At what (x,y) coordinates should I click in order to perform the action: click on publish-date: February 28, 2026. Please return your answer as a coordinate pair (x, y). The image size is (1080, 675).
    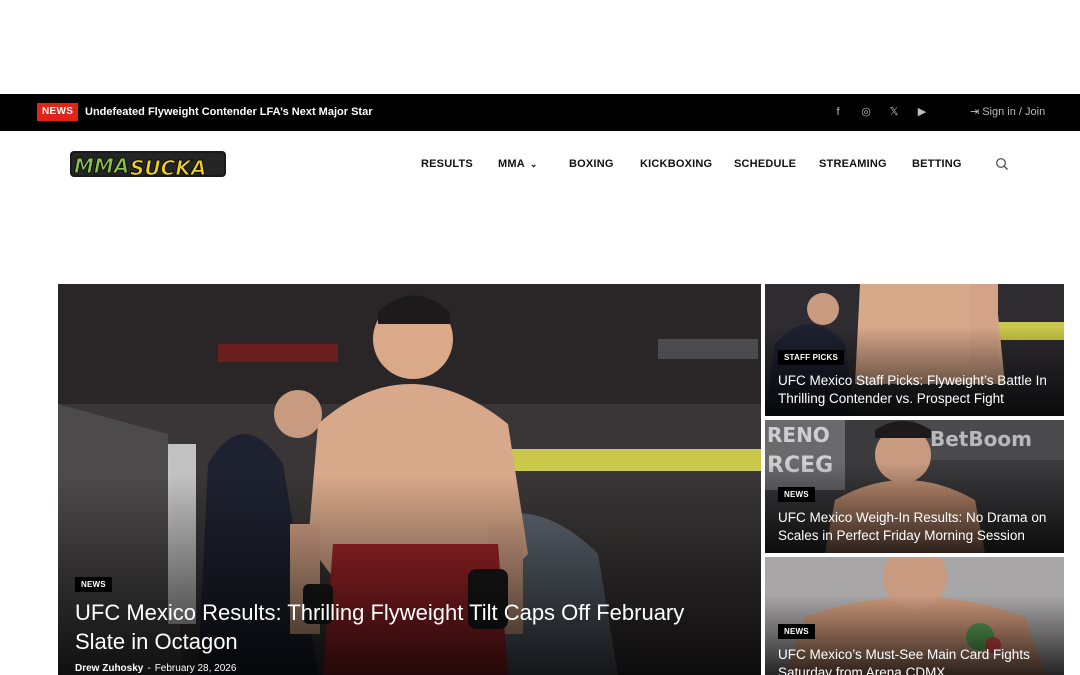
    Looking at the image, I should click on (195, 668).